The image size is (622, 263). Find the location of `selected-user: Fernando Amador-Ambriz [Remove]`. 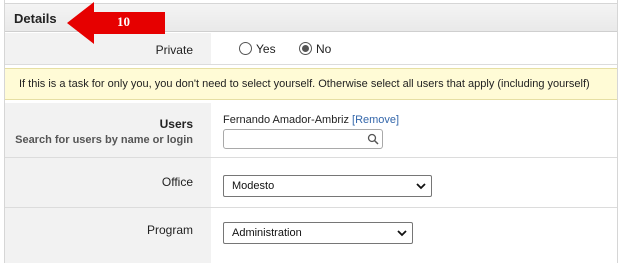

selected-user: Fernando Amador-Ambriz [Remove] is located at coordinates (311, 120).